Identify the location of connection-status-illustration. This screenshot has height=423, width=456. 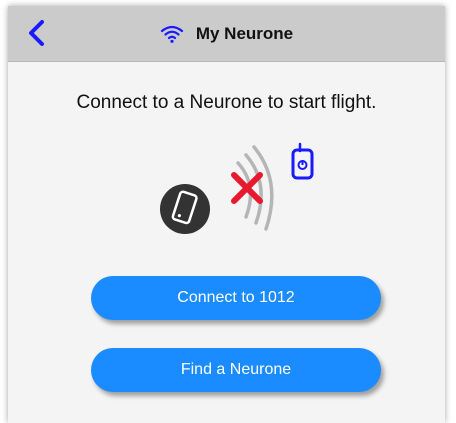
(237, 188).